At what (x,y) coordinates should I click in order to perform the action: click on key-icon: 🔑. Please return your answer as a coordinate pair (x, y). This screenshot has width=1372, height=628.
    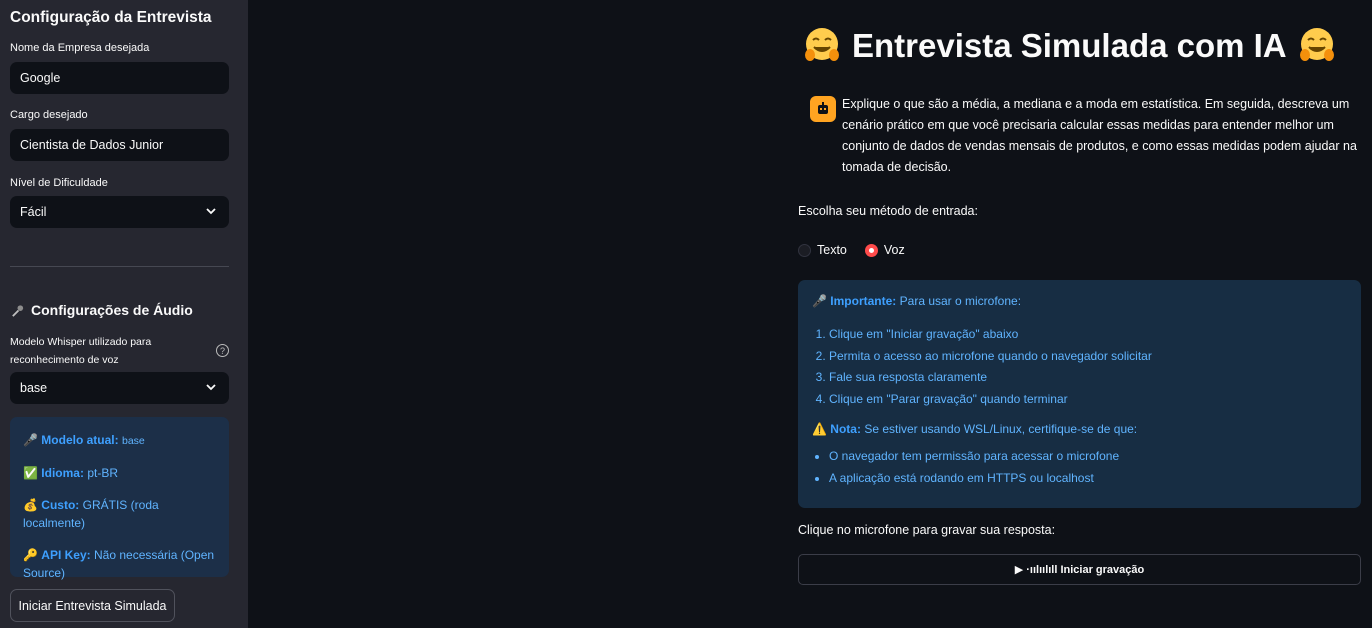
    Looking at the image, I should click on (30, 555).